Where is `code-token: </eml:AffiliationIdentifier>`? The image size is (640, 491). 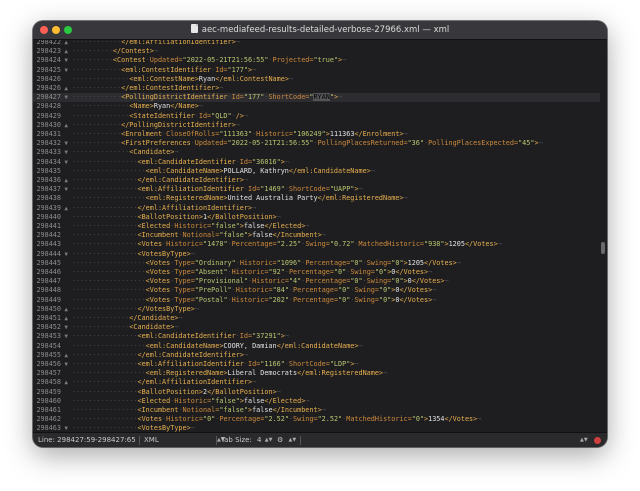 code-token: </eml:AffiliationIdentifier> is located at coordinates (178, 43).